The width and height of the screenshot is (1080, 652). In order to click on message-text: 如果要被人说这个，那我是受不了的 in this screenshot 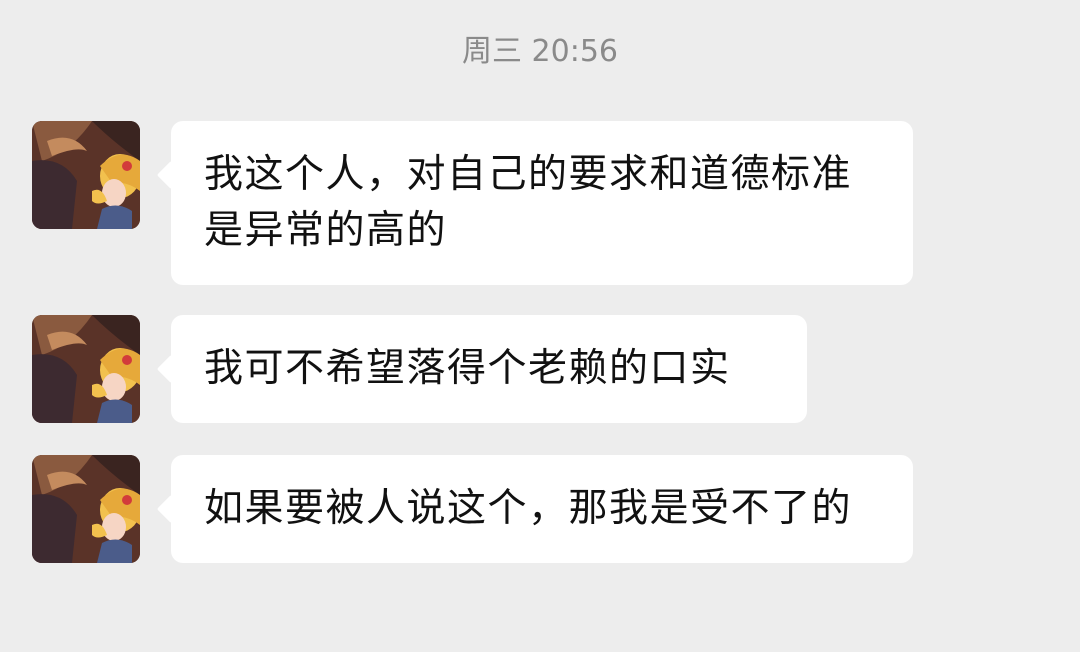, I will do `click(528, 508)`.